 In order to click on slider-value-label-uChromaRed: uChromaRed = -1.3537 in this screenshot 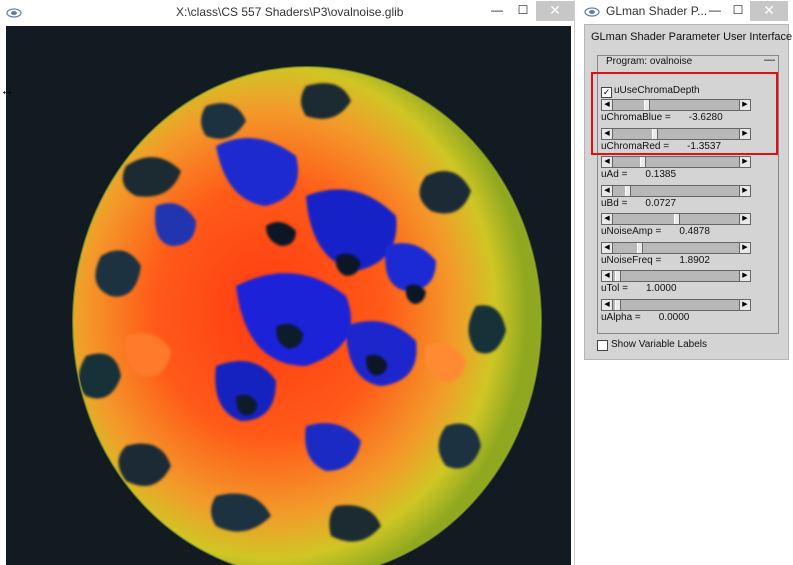, I will do `click(661, 146)`.